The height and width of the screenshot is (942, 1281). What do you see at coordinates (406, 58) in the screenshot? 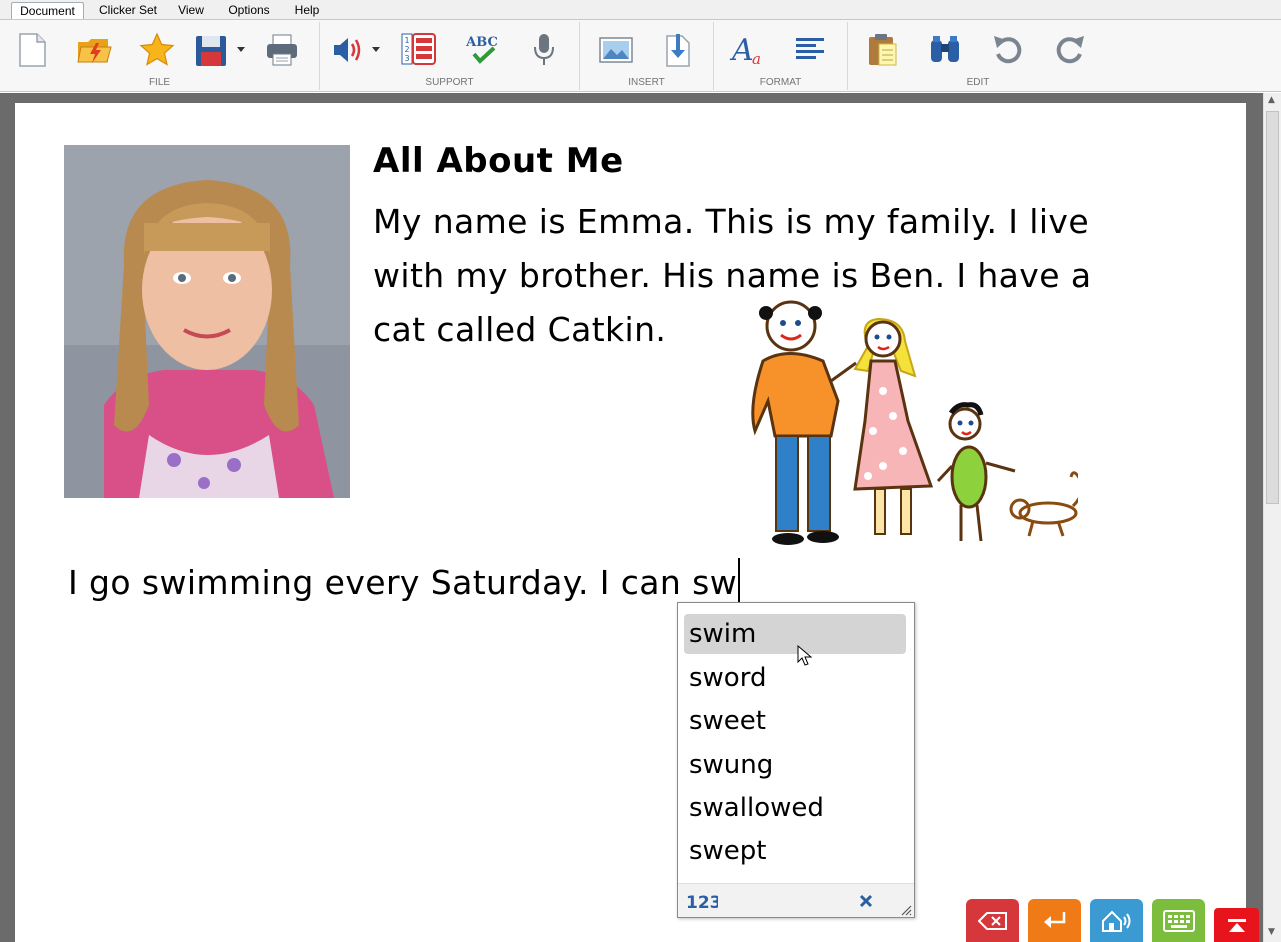
I see `svg-text: 3` at bounding box center [406, 58].